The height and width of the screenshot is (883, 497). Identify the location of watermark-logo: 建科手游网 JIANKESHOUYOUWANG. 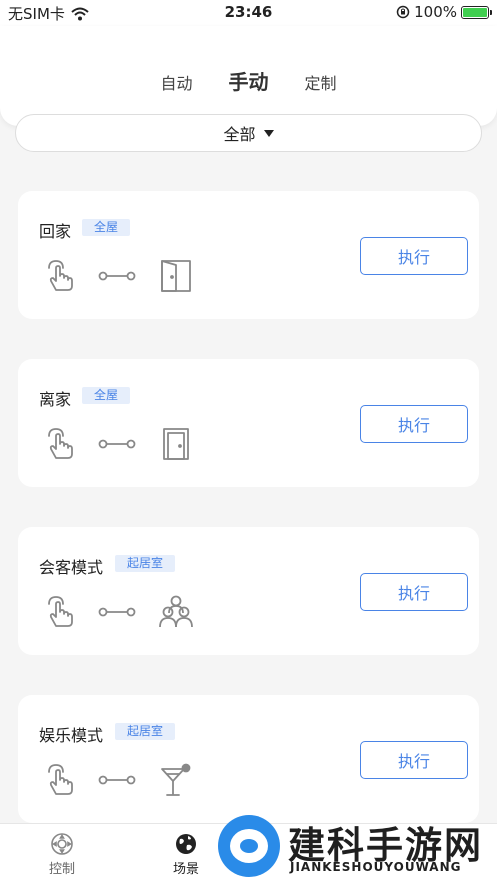
(355, 848).